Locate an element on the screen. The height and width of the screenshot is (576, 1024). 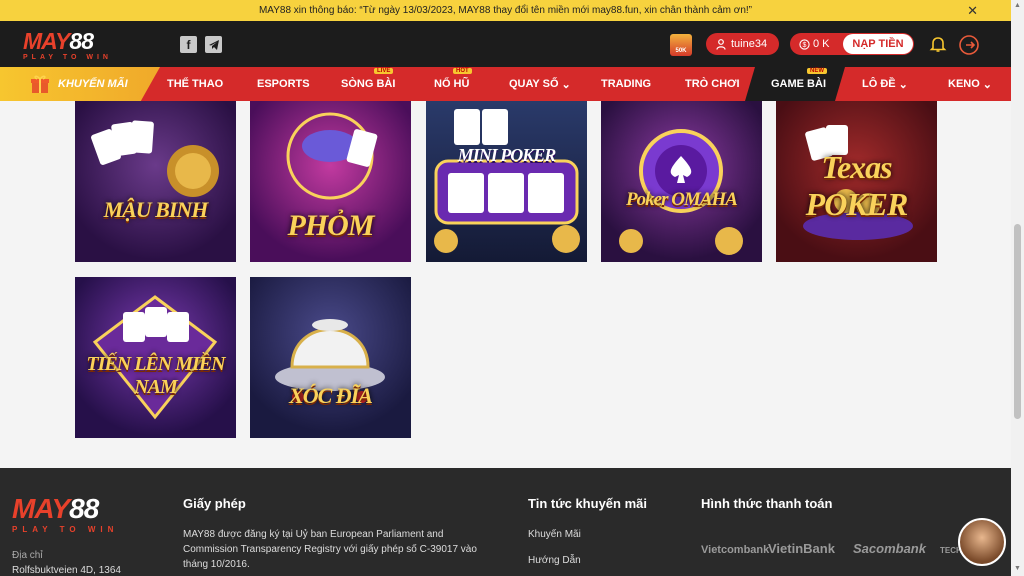
coin-icon: $ is located at coordinates (804, 44).